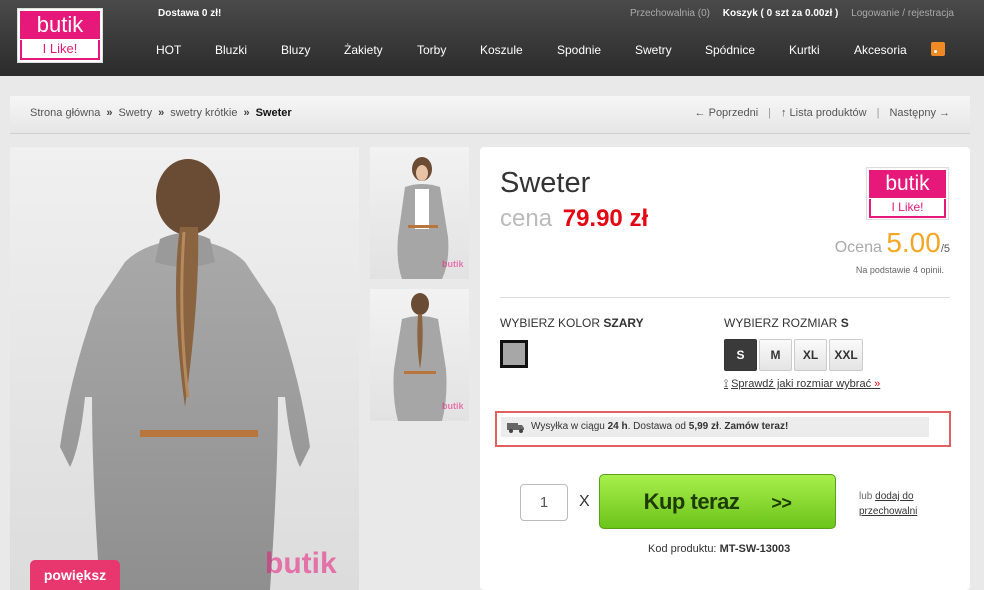  What do you see at coordinates (786, 323) in the screenshot?
I see `size-label: WYBIERZ ROZMIAR S` at bounding box center [786, 323].